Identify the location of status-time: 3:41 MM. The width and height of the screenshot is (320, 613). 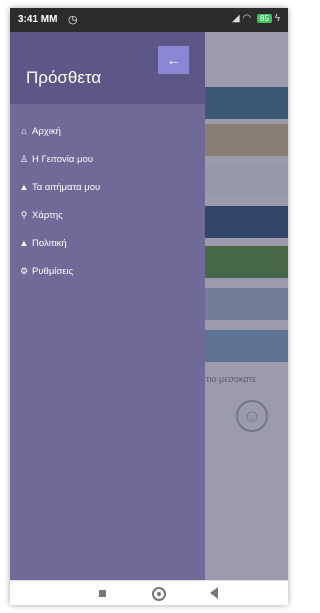
(38, 19).